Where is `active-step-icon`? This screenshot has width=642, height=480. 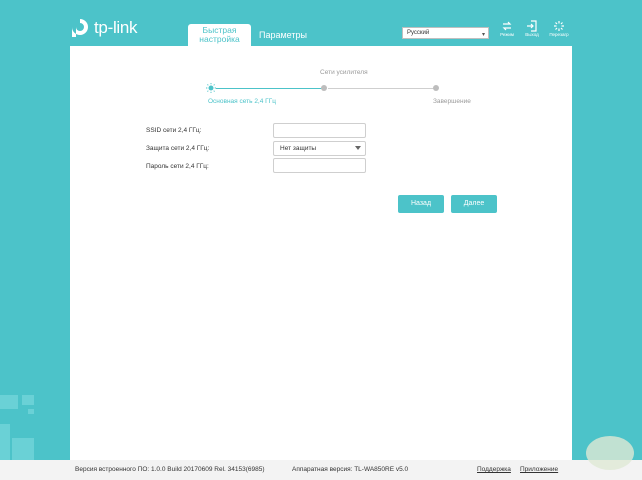
active-step-icon is located at coordinates (211, 88).